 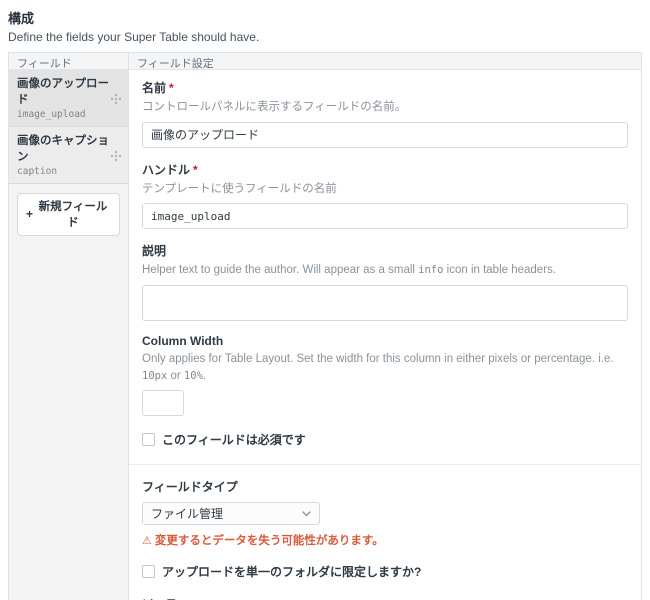 I want to click on handle-input, so click(x=385, y=216).